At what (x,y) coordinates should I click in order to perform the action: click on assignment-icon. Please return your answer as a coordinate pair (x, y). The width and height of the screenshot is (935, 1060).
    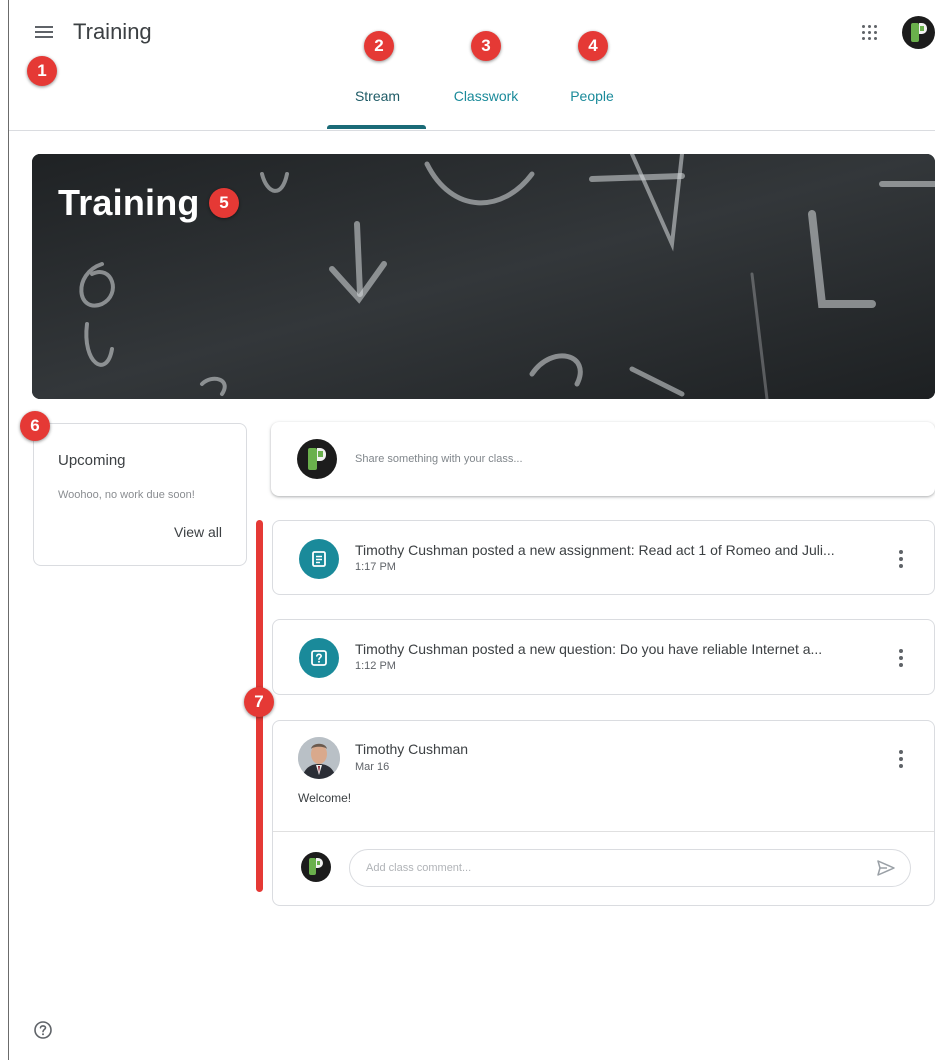
    Looking at the image, I should click on (319, 559).